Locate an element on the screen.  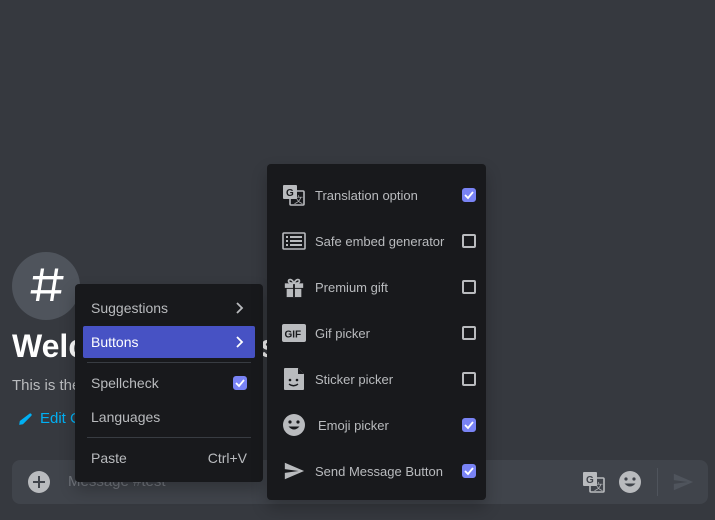
menu-item-buttons: Buttons is located at coordinates (169, 342).